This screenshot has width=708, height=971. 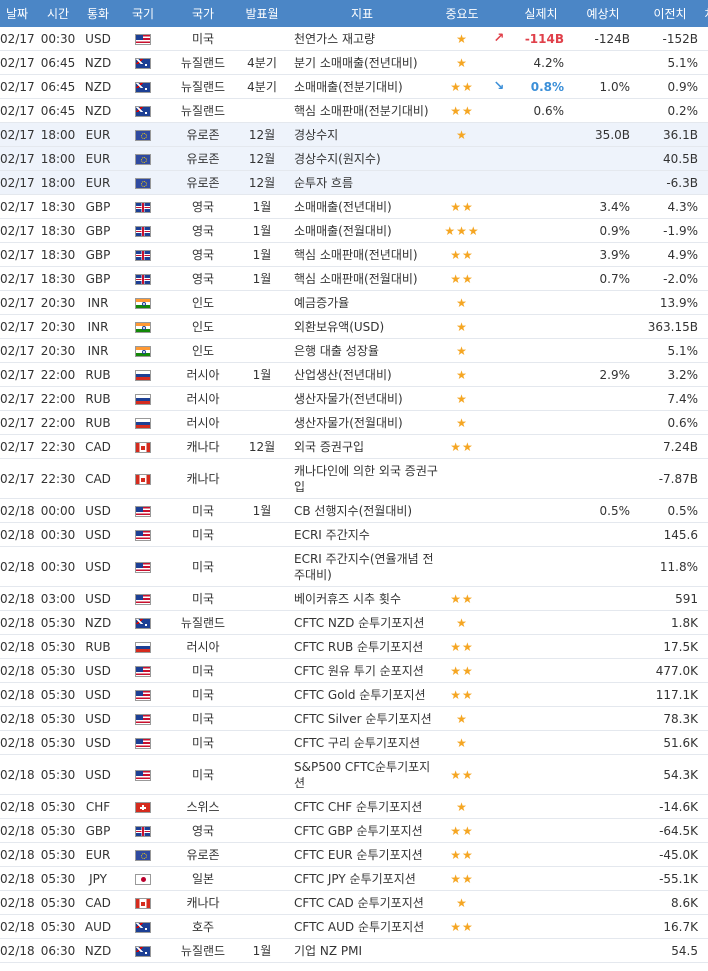 I want to click on currency-cell: JPY, so click(x=98, y=878).